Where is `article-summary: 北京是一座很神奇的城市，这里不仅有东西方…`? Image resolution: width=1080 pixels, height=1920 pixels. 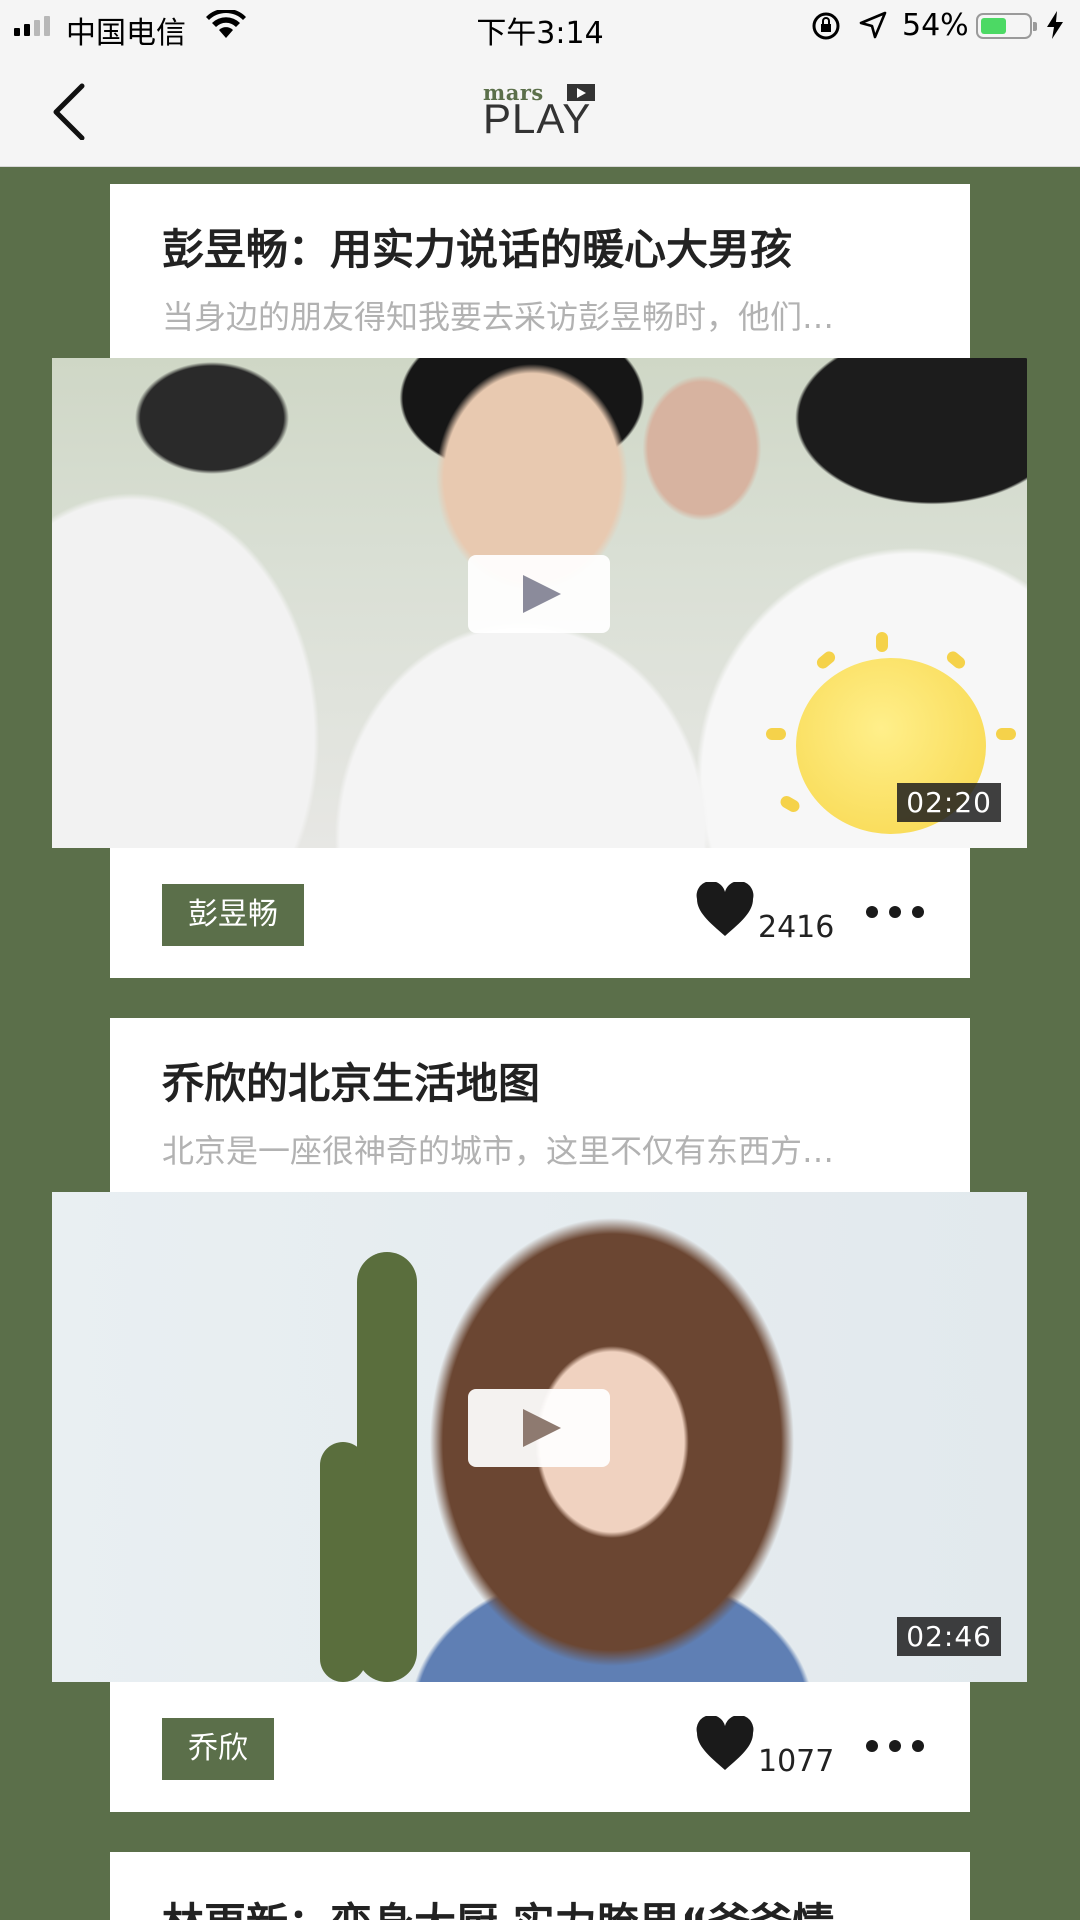
article-summary: 北京是一座很神奇的城市，这里不仅有东西方… is located at coordinates (498, 1151).